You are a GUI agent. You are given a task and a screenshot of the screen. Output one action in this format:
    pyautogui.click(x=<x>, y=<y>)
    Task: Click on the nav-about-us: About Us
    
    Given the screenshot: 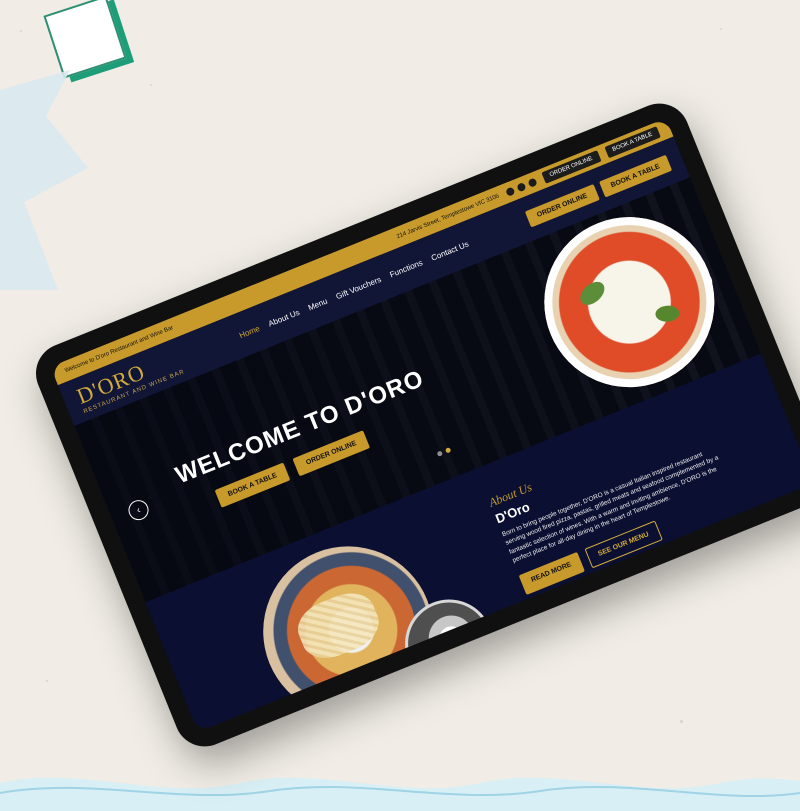 What is the action you would take?
    pyautogui.click(x=284, y=317)
    